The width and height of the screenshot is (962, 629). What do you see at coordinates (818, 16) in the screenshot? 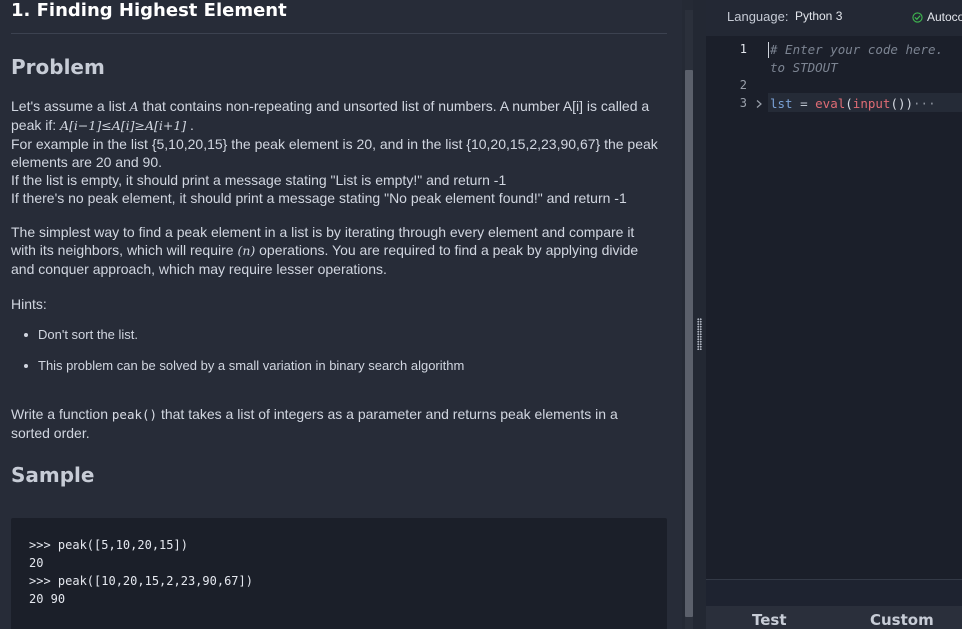
I see `language-select: Python 3` at bounding box center [818, 16].